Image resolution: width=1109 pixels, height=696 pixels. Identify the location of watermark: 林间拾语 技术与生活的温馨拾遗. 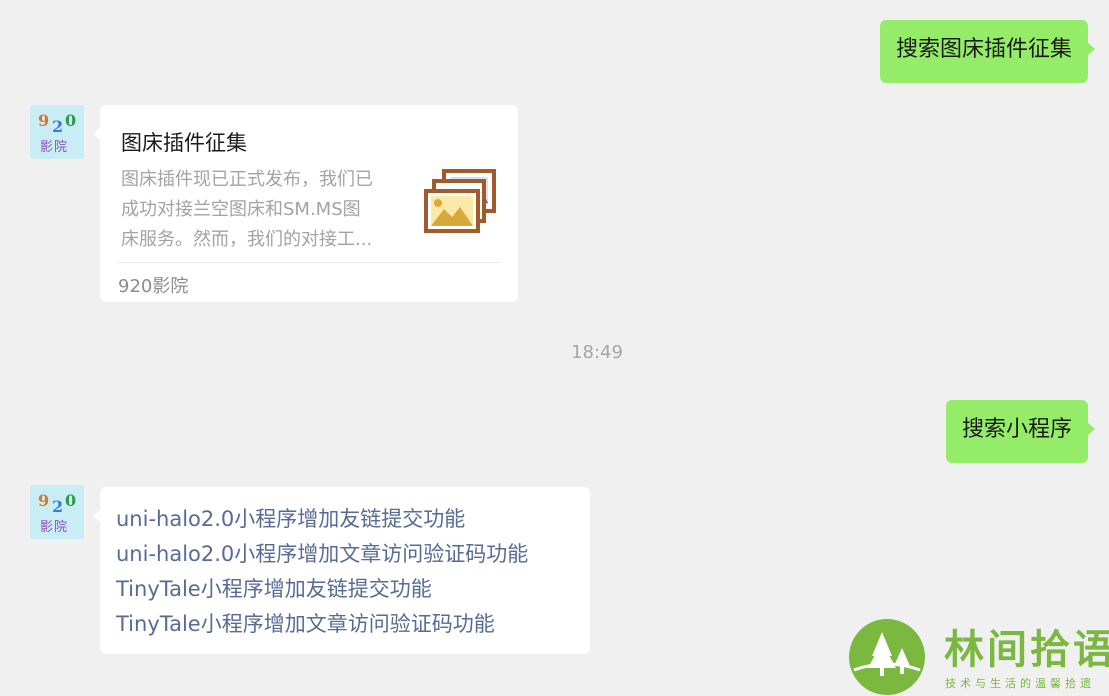
(978, 657).